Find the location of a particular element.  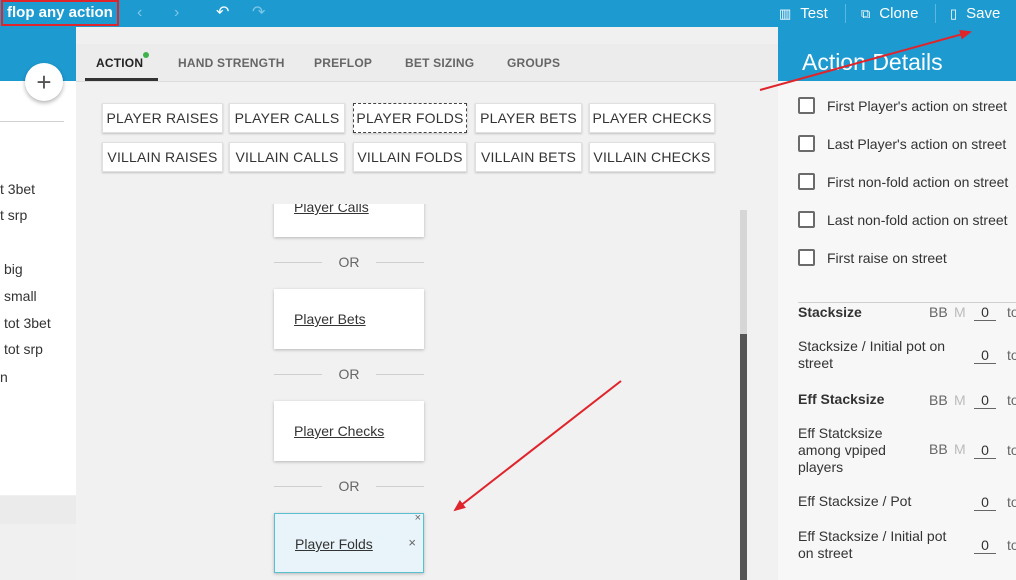

checkbox-last-player-action: Last Player's action on street is located at coordinates (902, 143).